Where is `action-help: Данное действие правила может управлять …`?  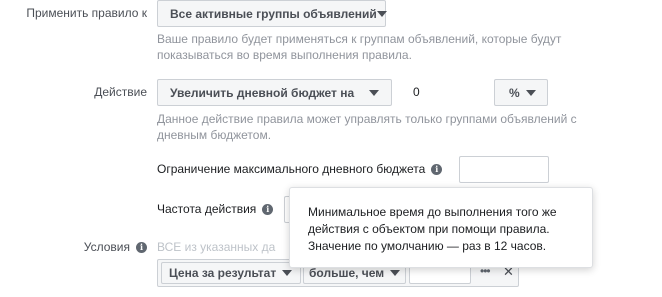 action-help: Данное действие правила может управлять … is located at coordinates (392, 127).